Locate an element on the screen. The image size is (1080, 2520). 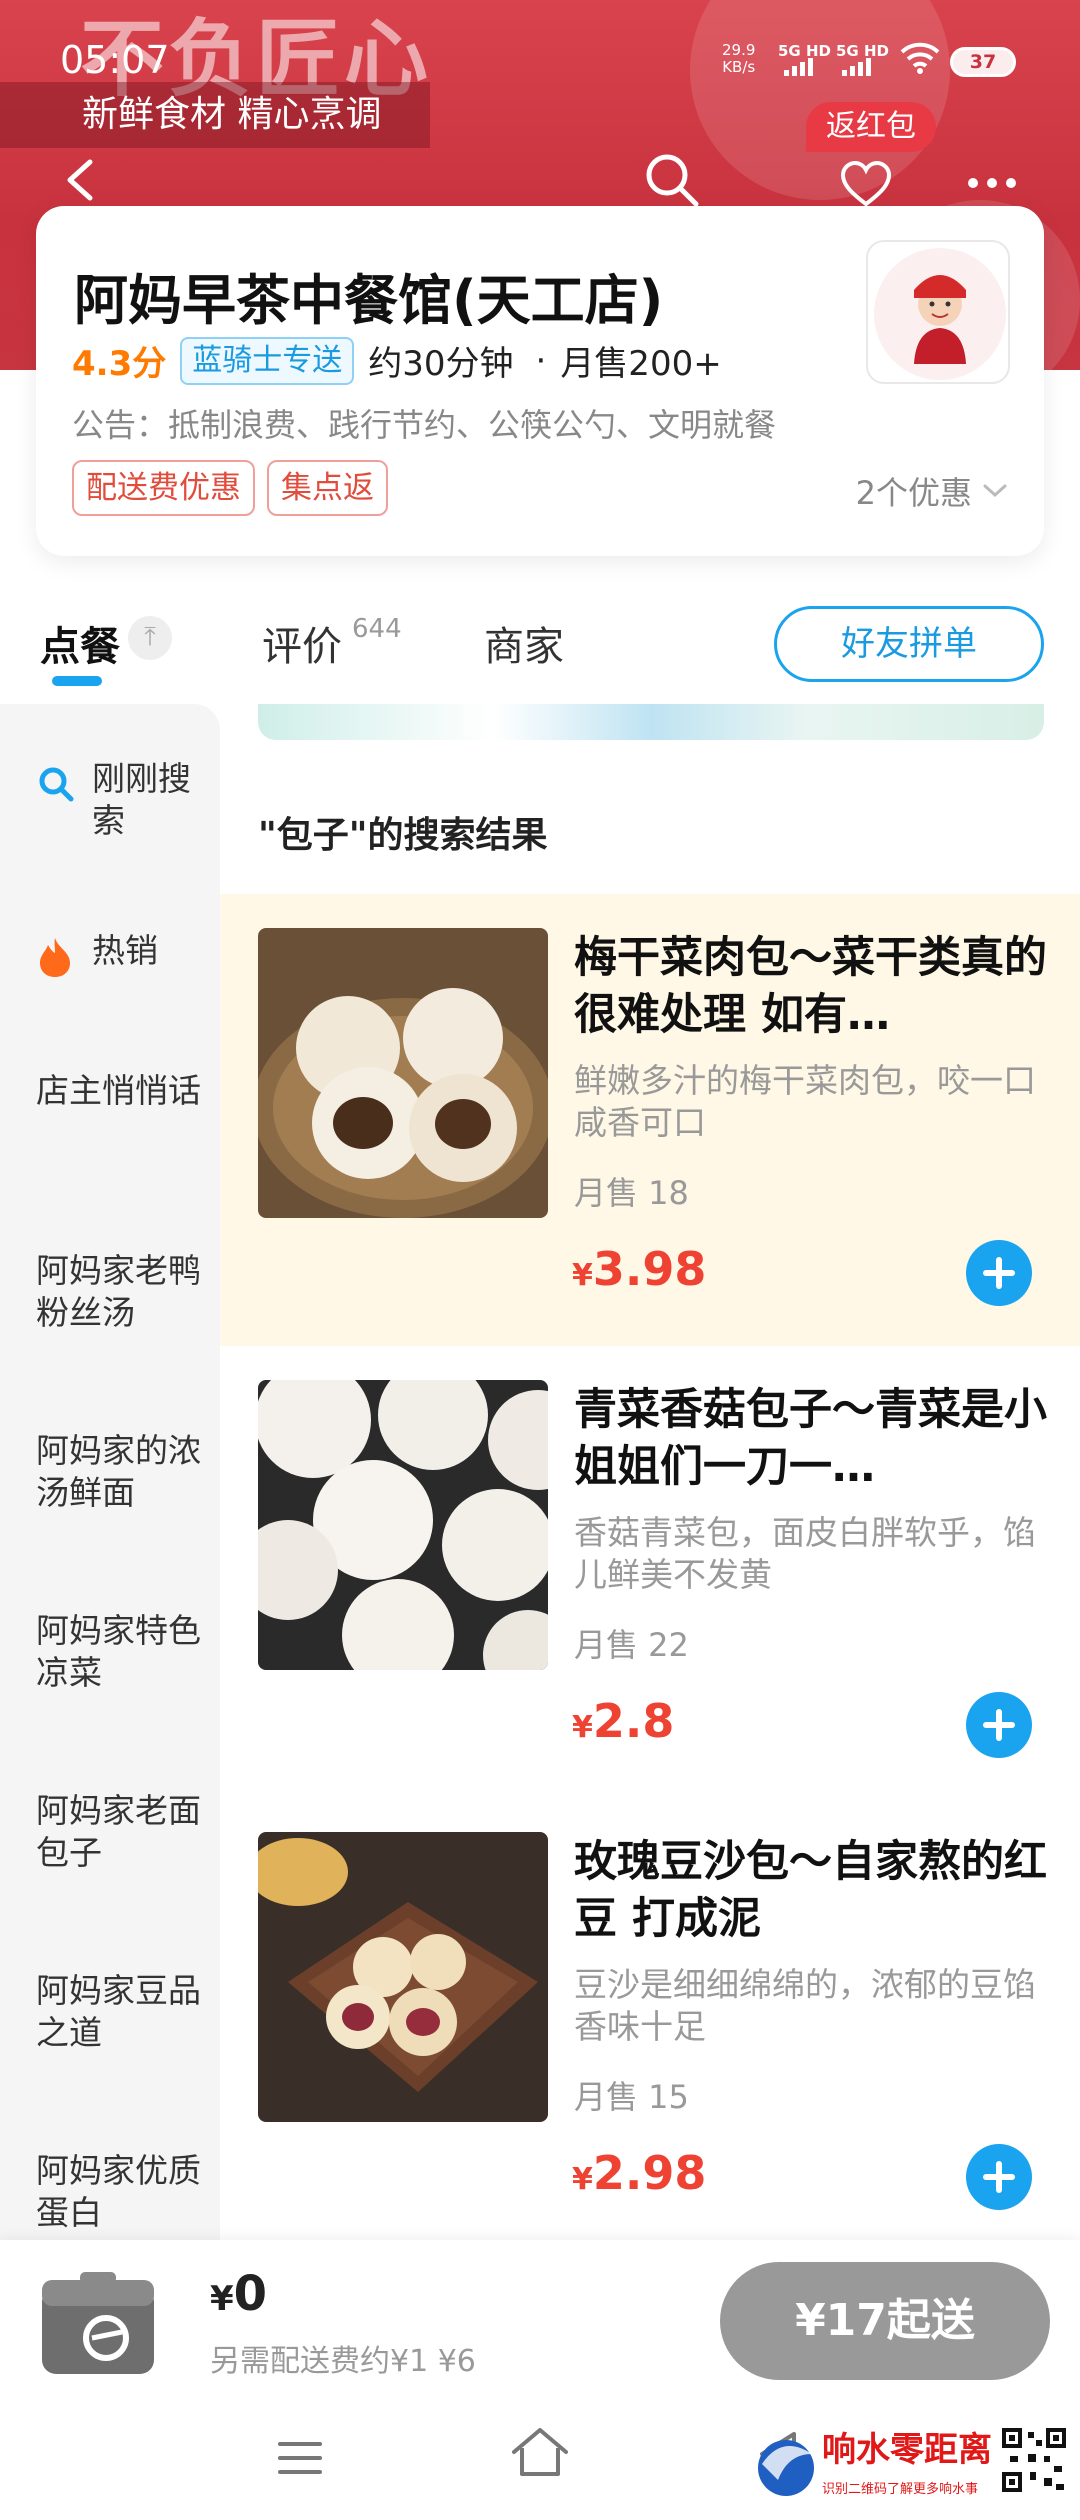
sidebar-item-owner-note: 店主悄悄话 is located at coordinates (121, 1091).